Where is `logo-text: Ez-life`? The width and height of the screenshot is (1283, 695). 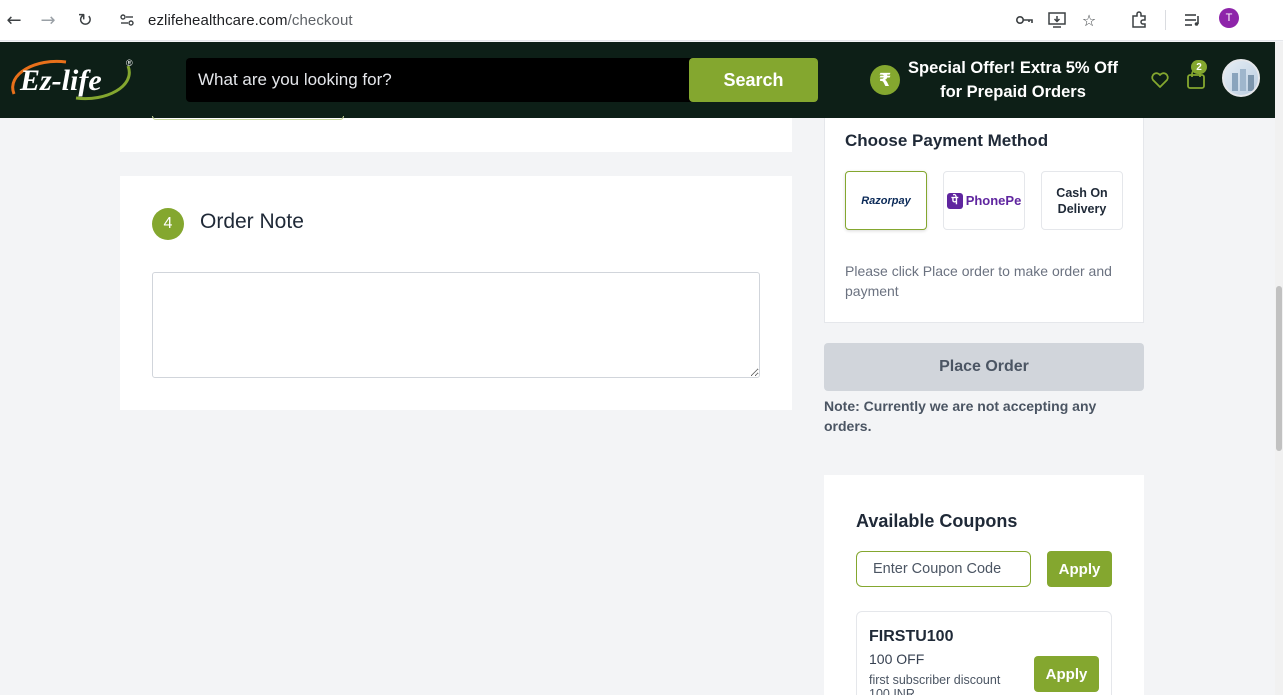 logo-text: Ez-life is located at coordinates (60, 80).